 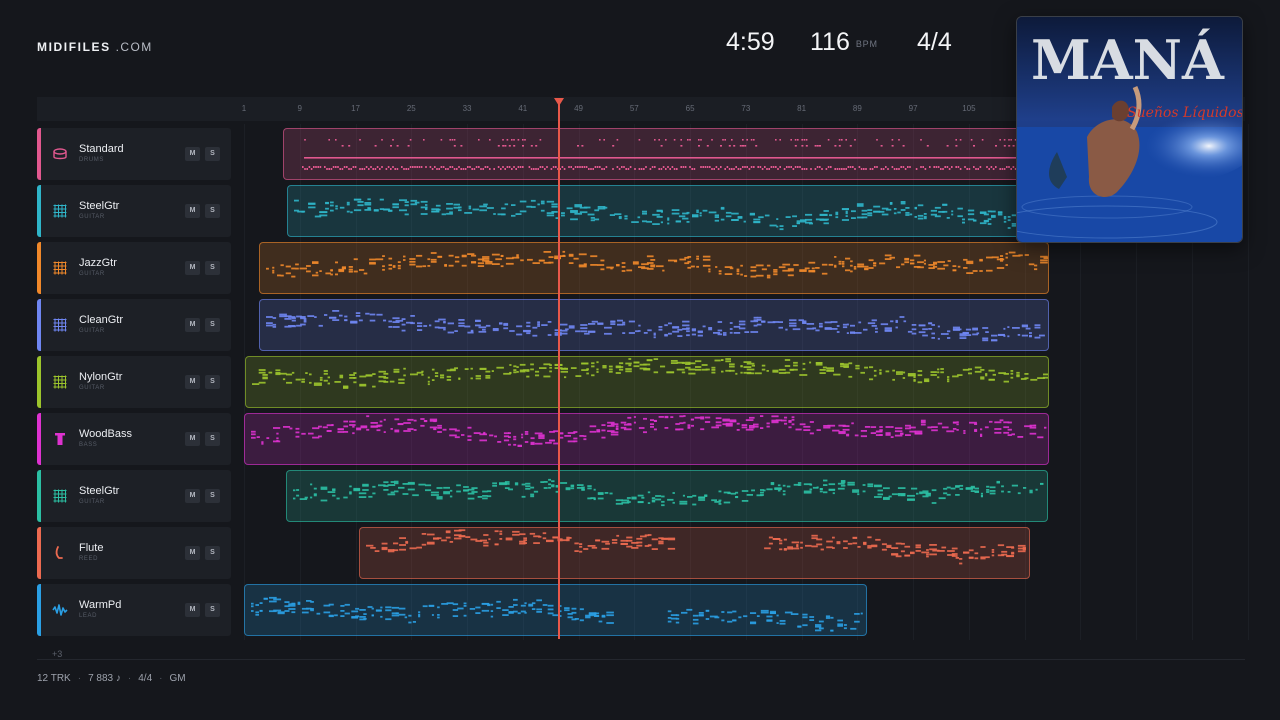 I want to click on track-type: REED, so click(x=89, y=559).